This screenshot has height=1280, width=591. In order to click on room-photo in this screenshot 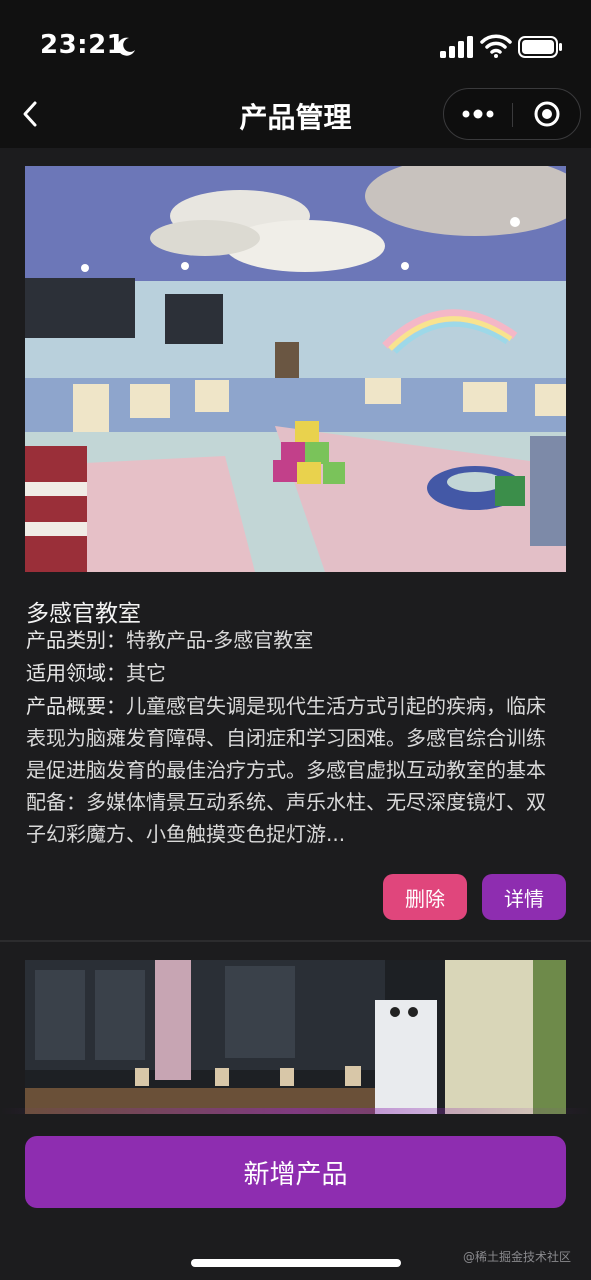, I will do `click(295, 1038)`.